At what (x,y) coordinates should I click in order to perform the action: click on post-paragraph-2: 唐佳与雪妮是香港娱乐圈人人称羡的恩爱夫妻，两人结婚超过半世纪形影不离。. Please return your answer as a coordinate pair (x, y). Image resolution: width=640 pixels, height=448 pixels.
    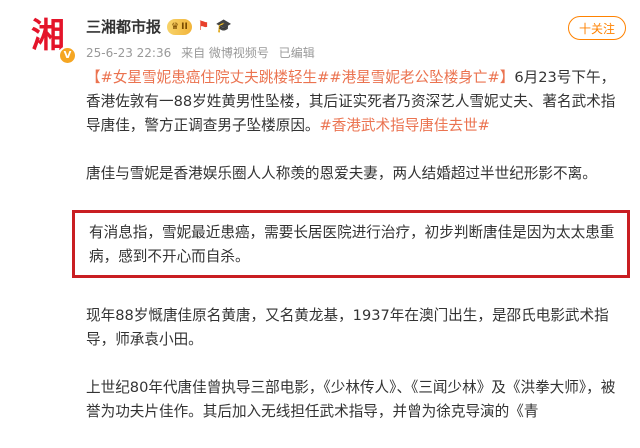
    Looking at the image, I should click on (341, 173).